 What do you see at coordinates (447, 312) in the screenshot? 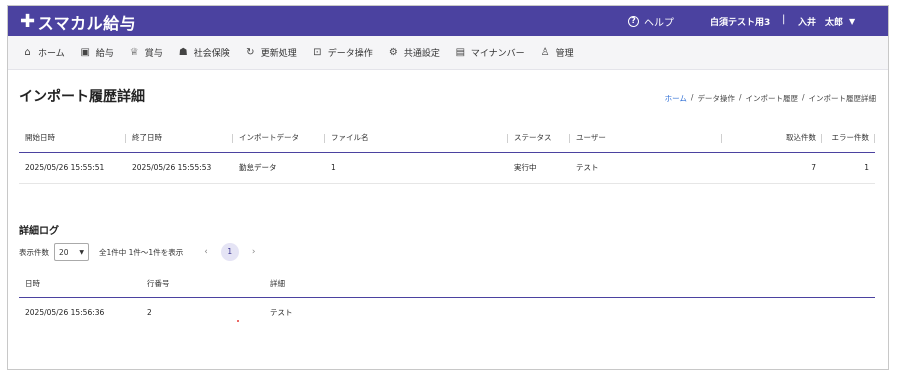
I see `table-row: 2025/05/26 15:56:36 2 テスト` at bounding box center [447, 312].